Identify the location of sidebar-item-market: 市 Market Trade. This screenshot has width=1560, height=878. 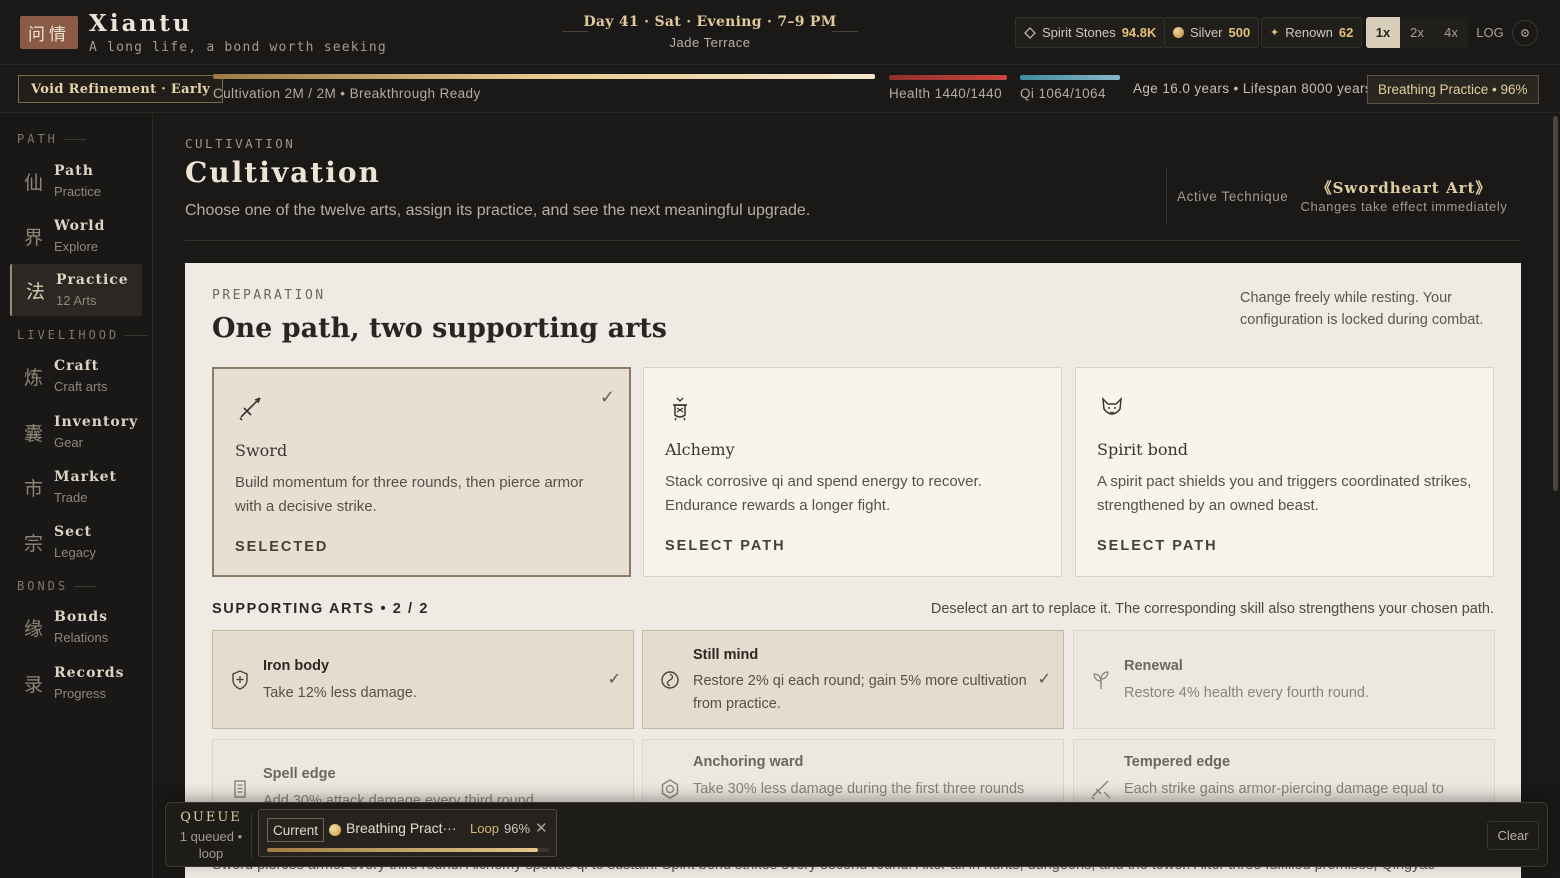
(76, 487).